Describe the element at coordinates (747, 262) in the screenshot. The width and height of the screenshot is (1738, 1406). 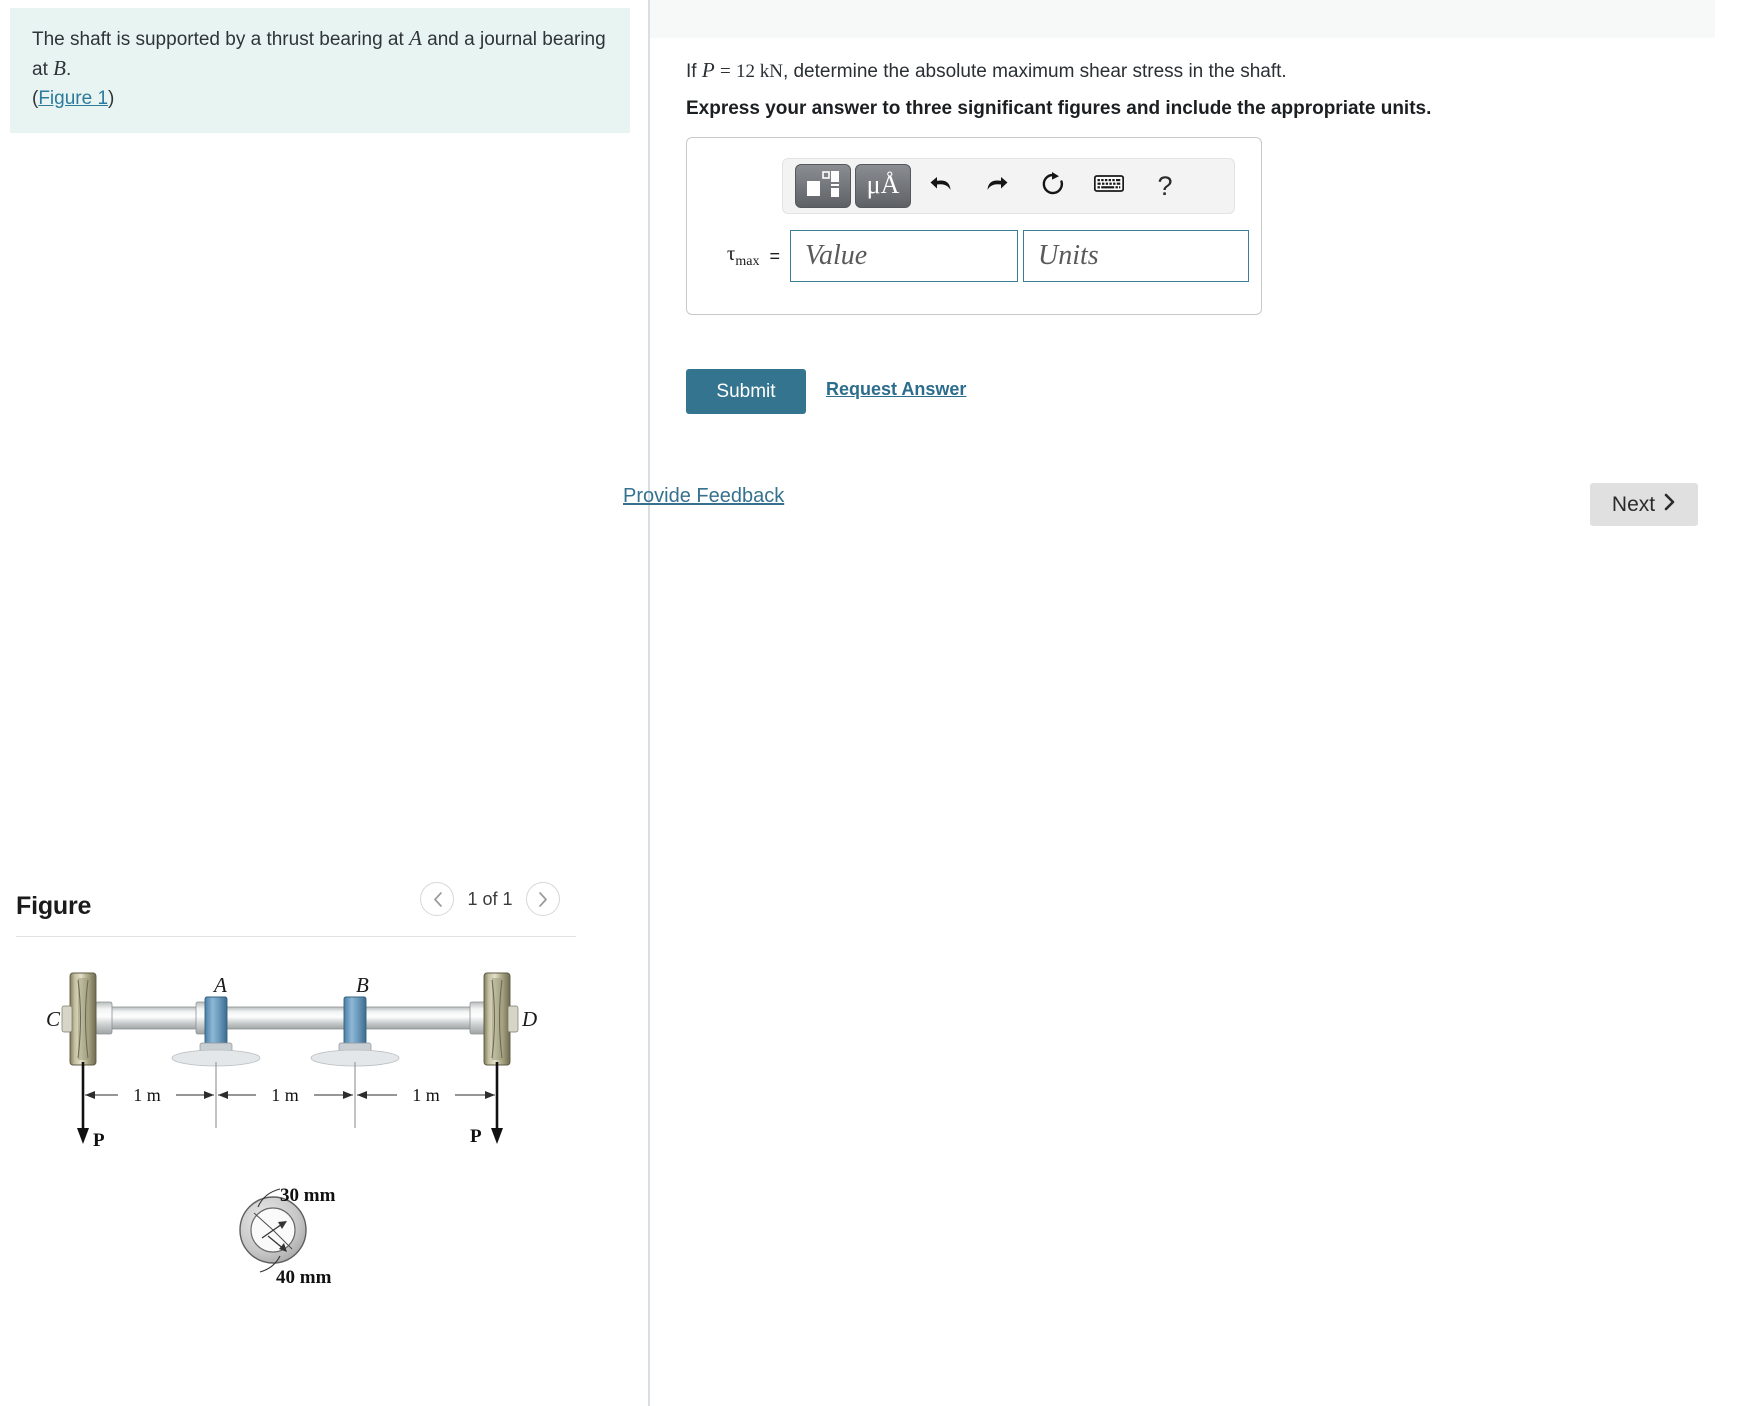
I see `tau-subscript: max` at that location.